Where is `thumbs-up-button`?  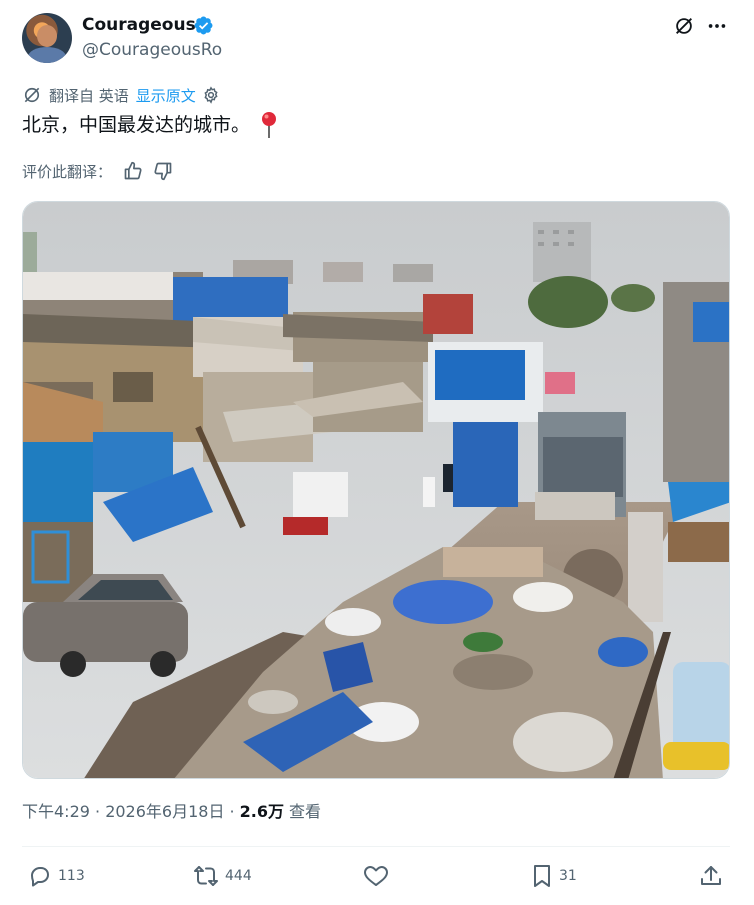
thumbs-up-button is located at coordinates (133, 171).